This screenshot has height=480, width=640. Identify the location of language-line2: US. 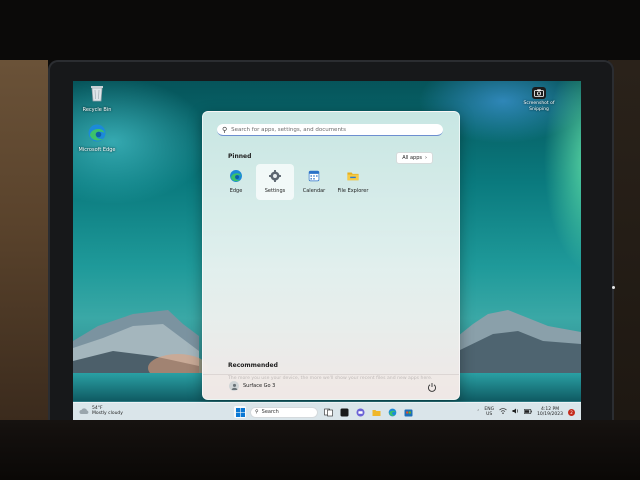
(489, 414).